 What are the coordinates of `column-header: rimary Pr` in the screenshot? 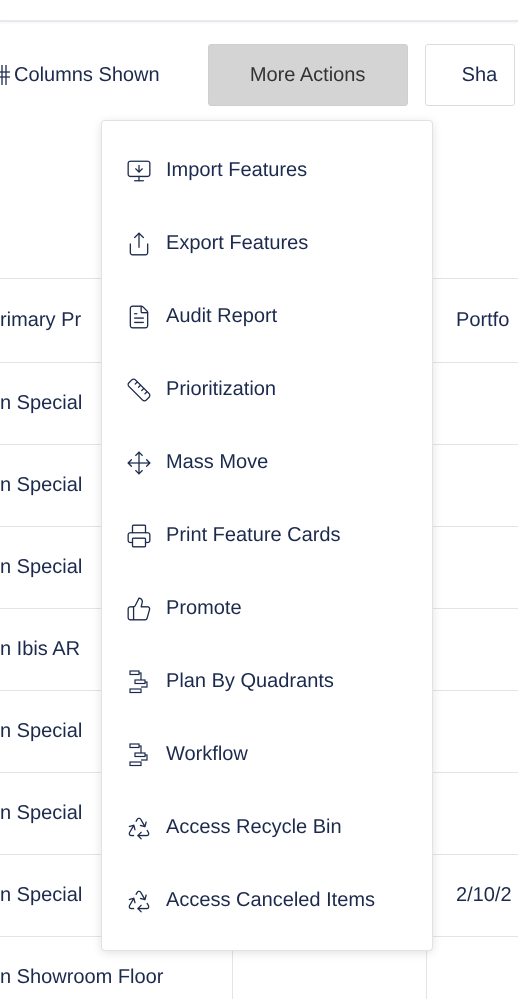 It's located at (41, 320).